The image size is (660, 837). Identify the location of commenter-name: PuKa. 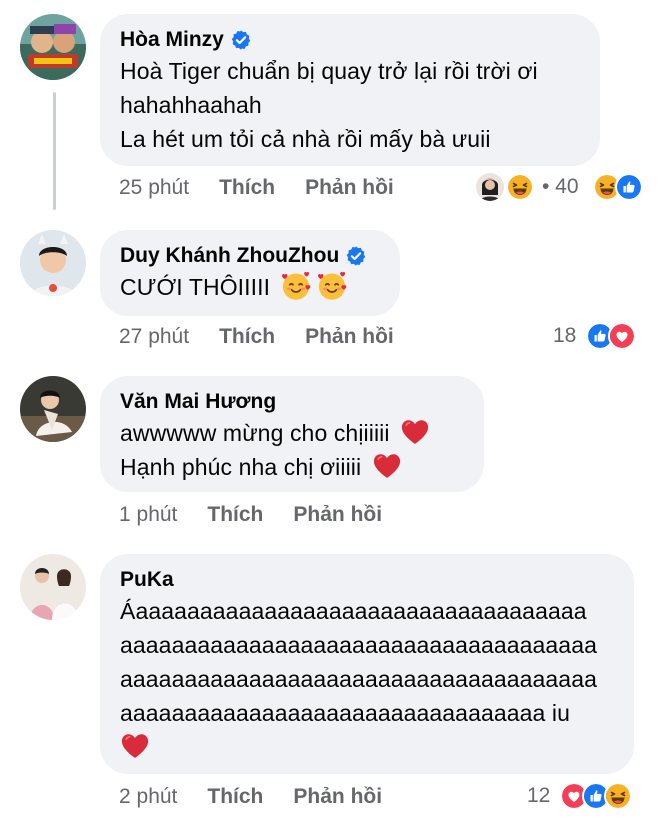
(367, 580).